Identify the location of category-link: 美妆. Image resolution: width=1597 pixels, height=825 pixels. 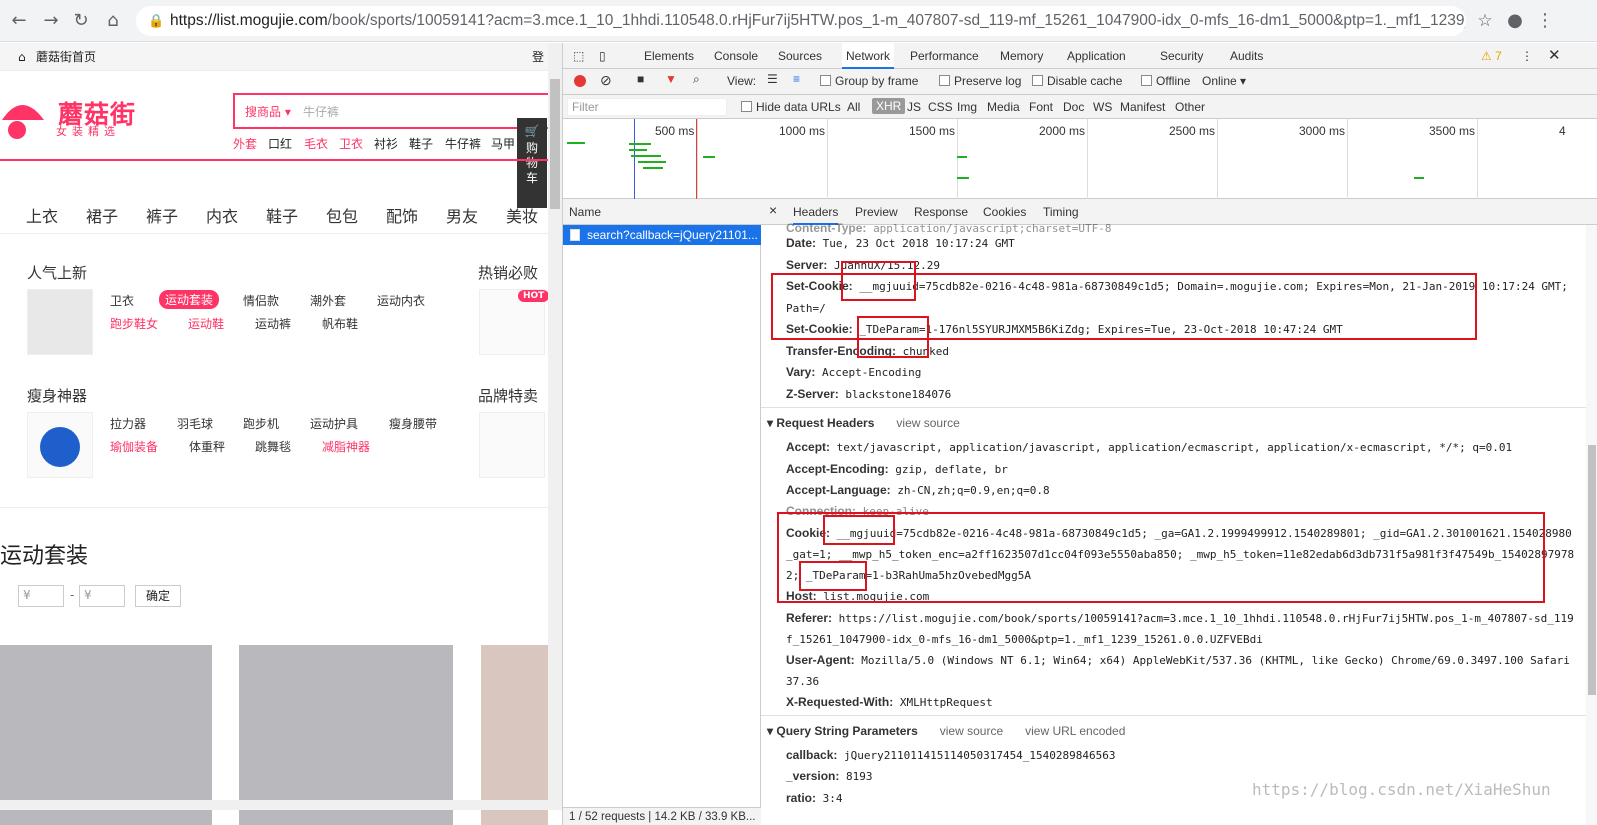
(522, 215).